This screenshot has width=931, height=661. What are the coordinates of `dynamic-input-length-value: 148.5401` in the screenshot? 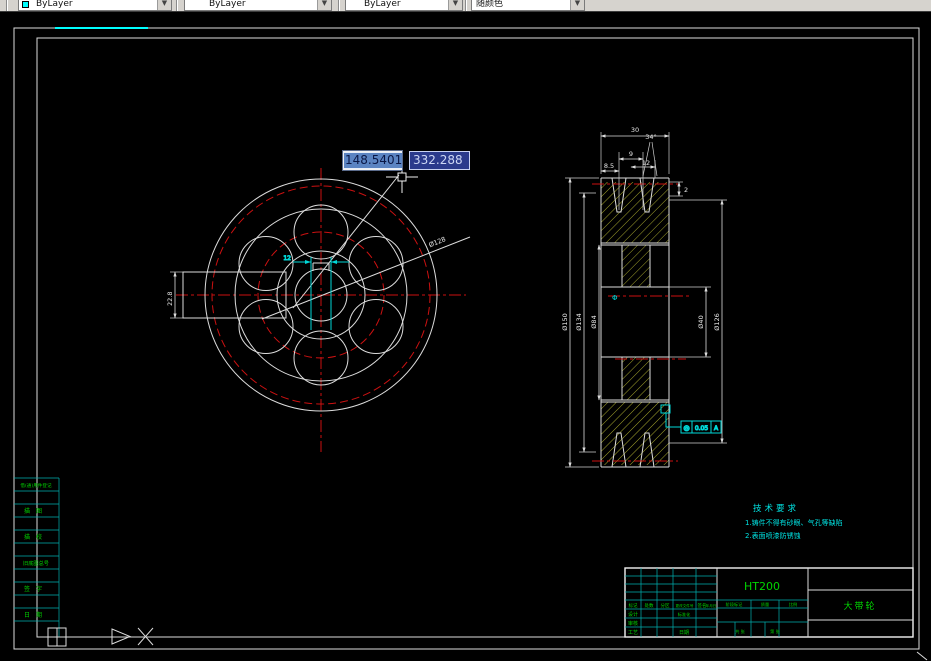 It's located at (374, 160).